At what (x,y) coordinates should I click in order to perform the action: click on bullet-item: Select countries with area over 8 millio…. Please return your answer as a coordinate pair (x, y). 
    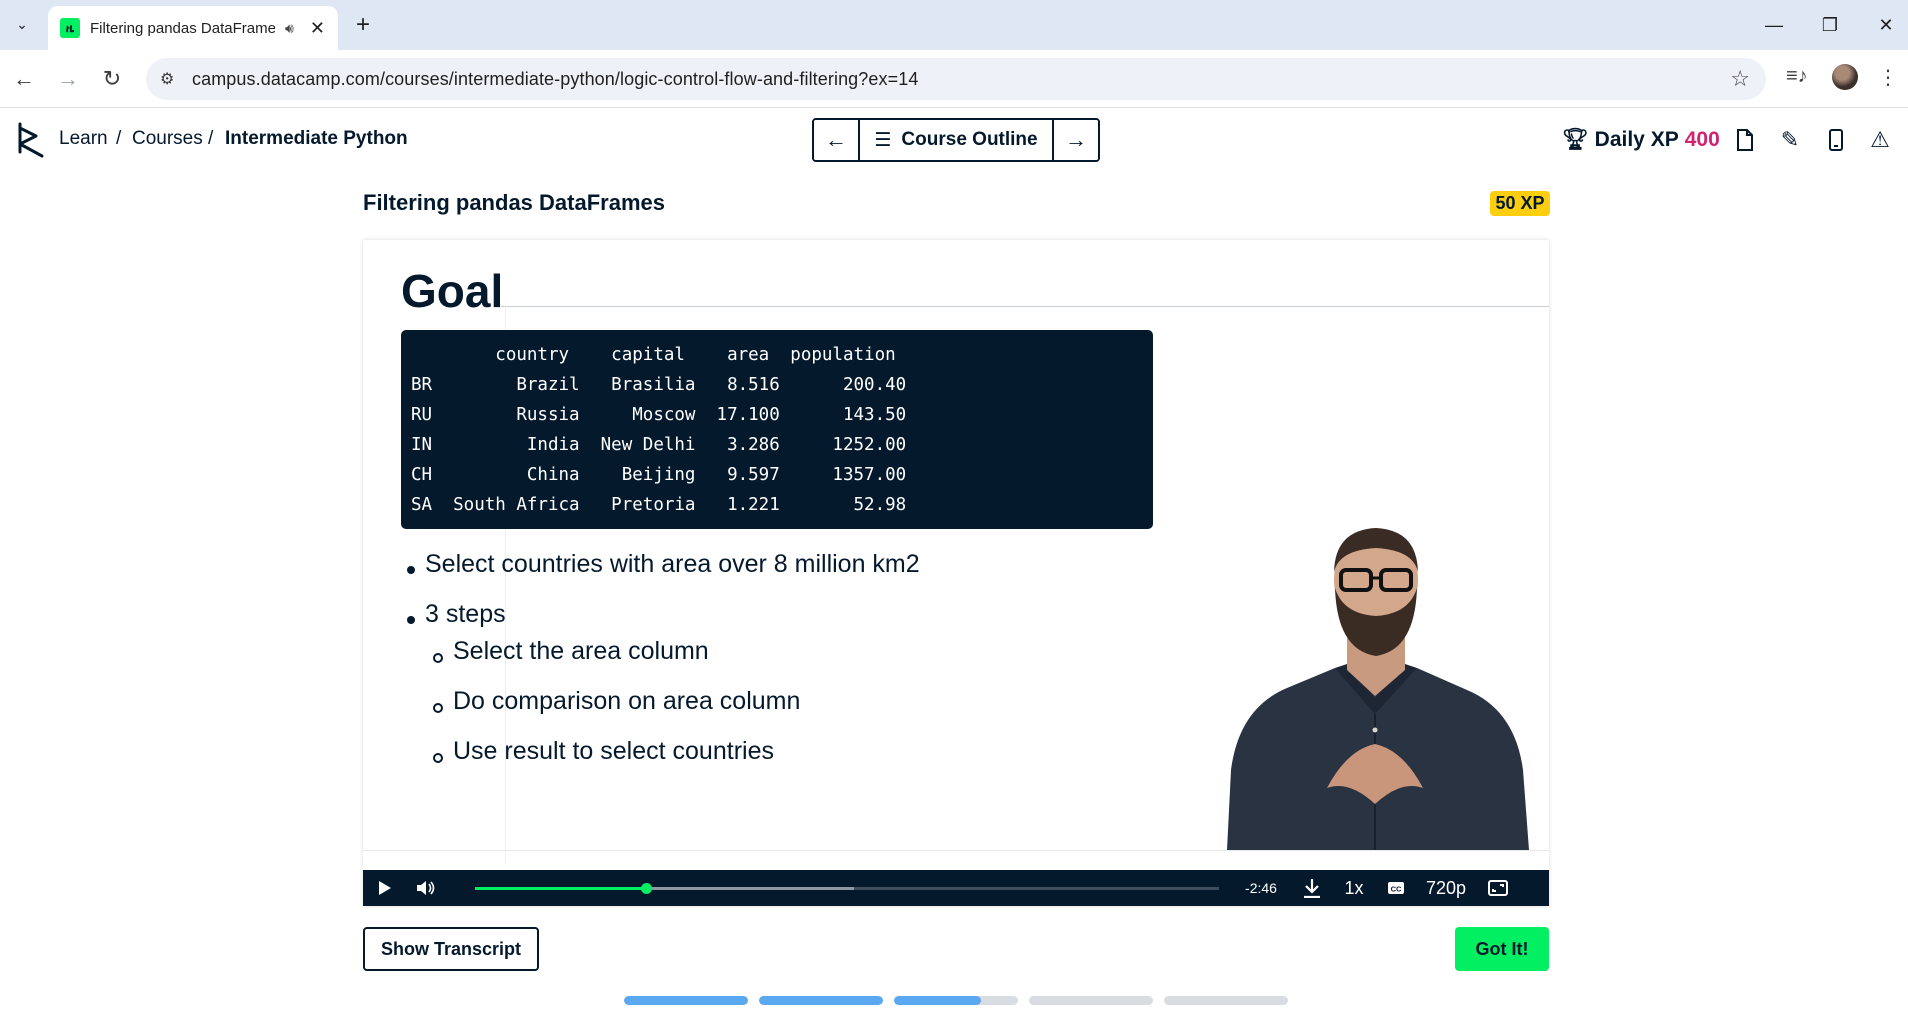
    Looking at the image, I should click on (672, 564).